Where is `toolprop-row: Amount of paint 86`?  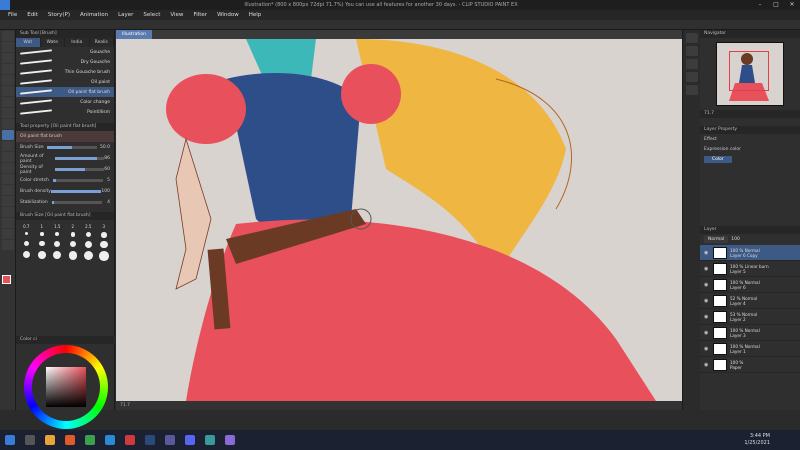 toolprop-row: Amount of paint 86 is located at coordinates (65, 158).